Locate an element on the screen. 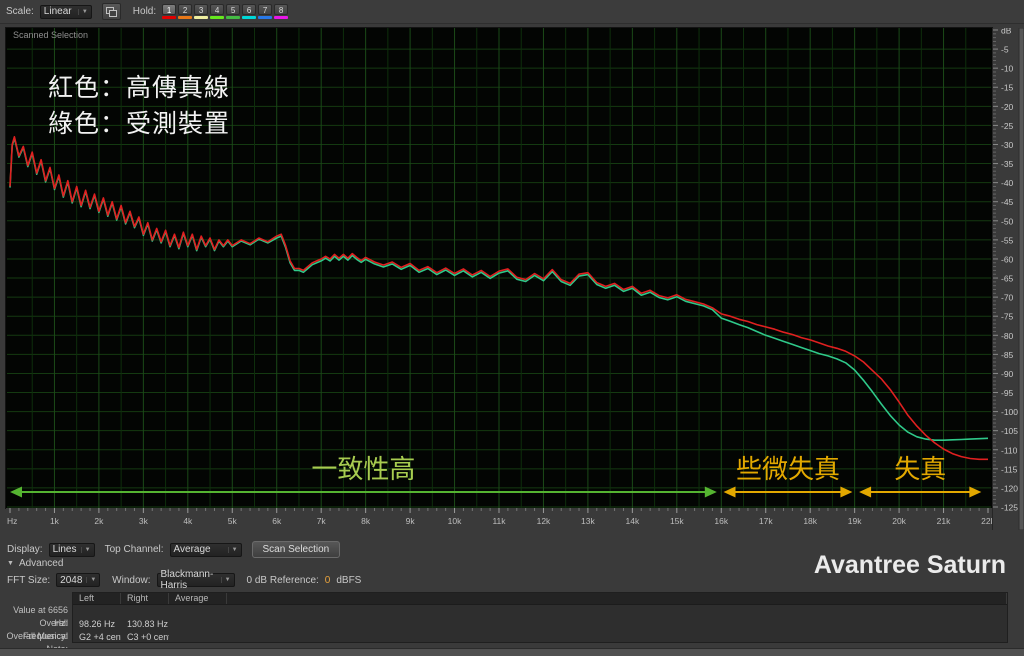 This screenshot has width=1024, height=656. freq-tick-label: 9k is located at coordinates (411, 521).